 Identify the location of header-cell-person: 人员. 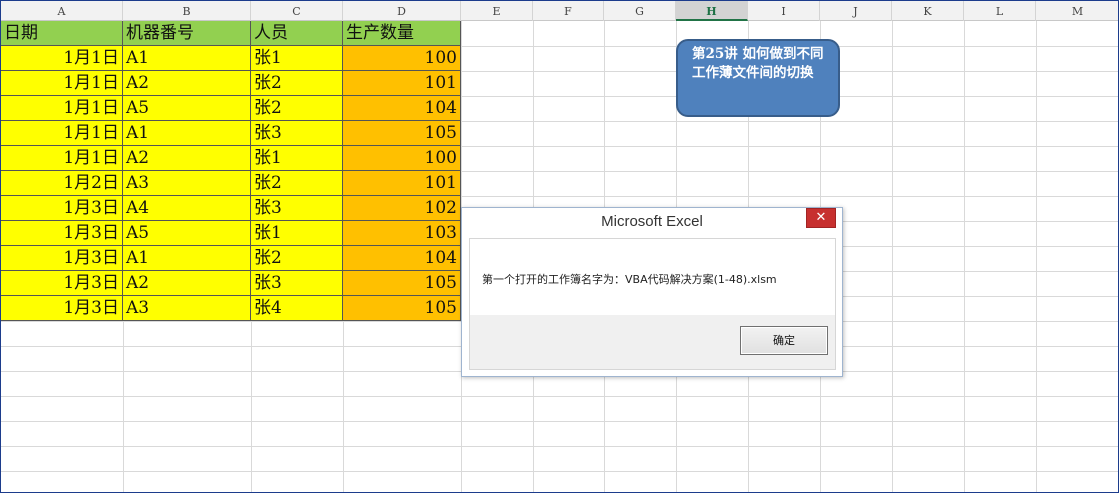
(297, 33).